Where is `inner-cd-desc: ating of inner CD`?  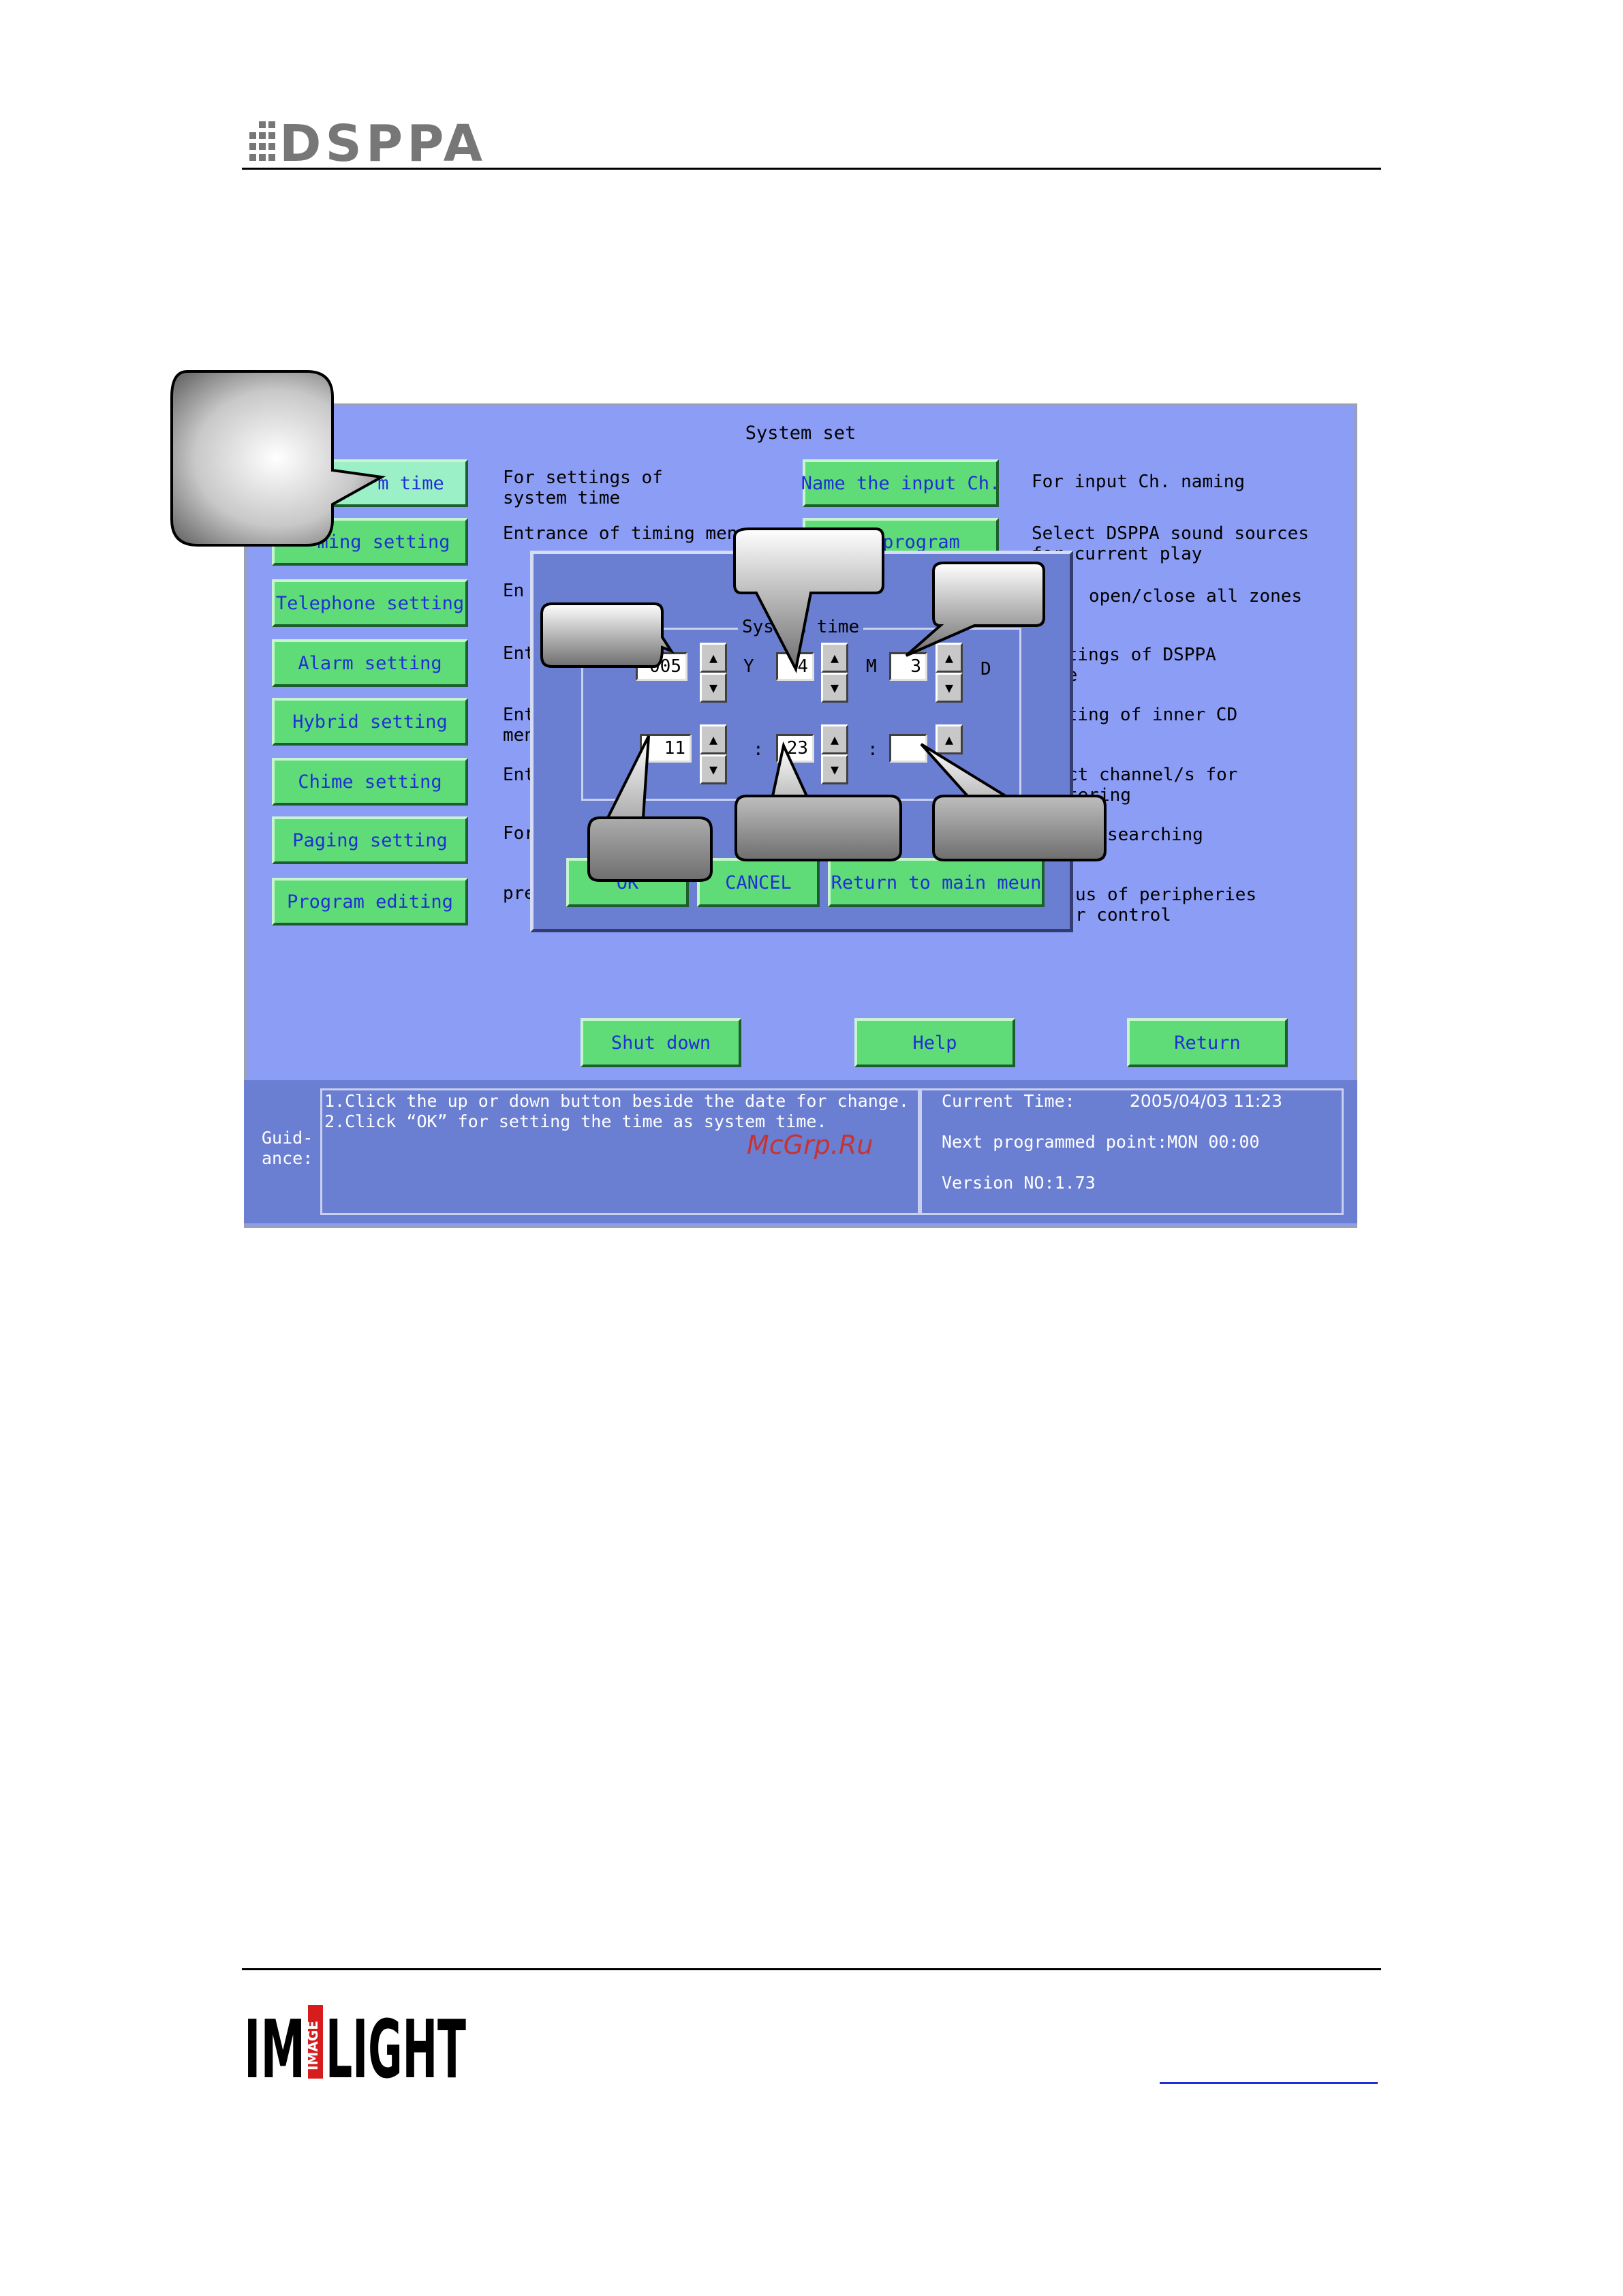 inner-cd-desc: ating of inner CD is located at coordinates (1147, 715).